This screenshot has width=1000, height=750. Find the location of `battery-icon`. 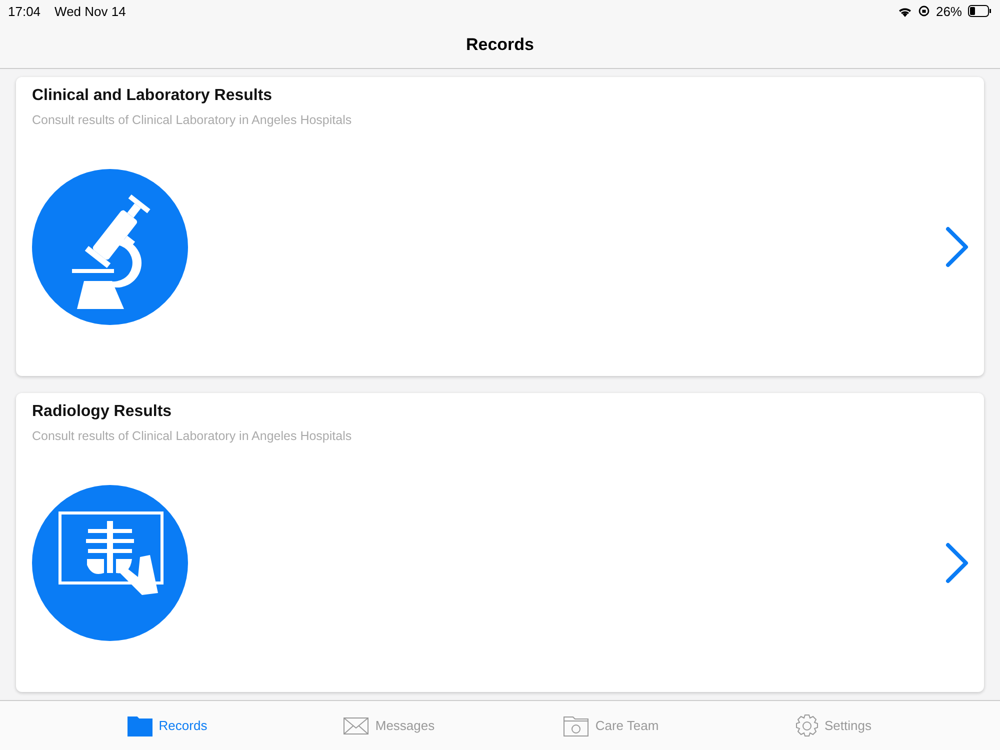

battery-icon is located at coordinates (980, 11).